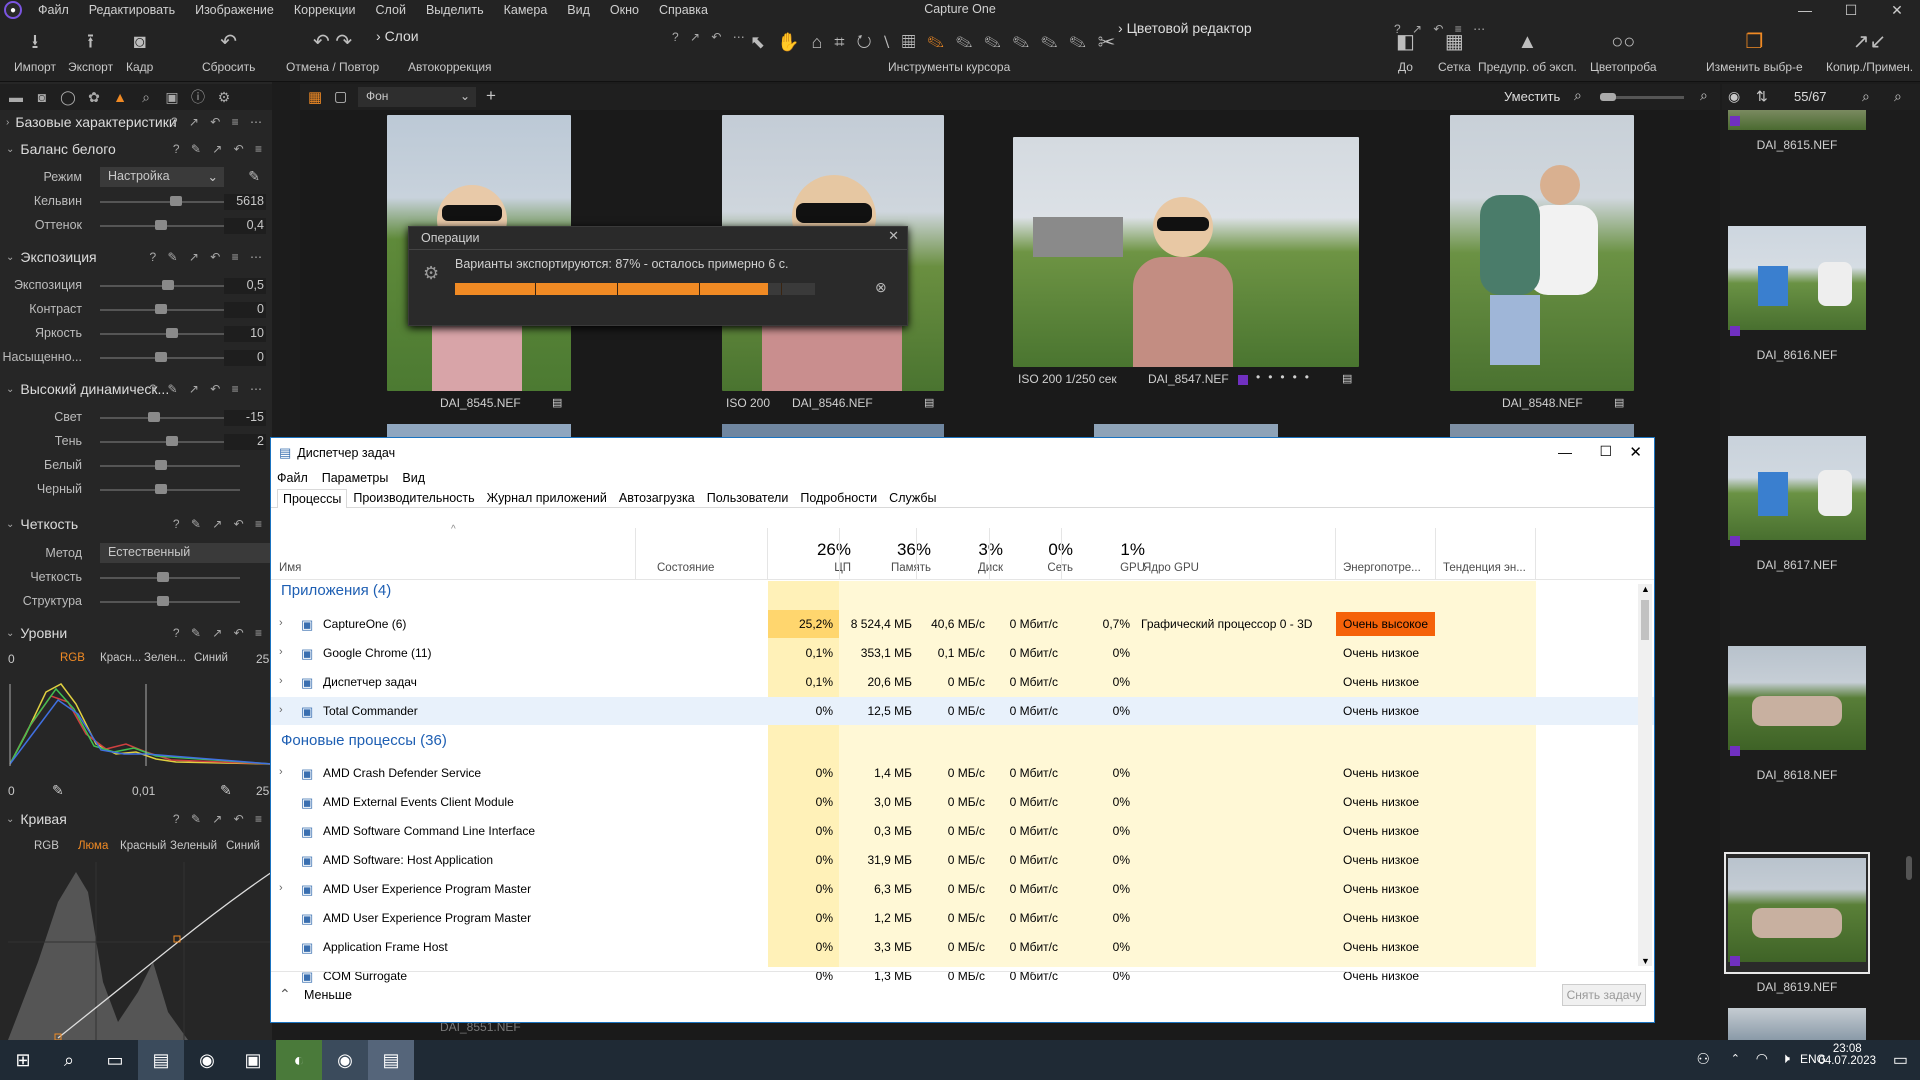 The image size is (1920, 1080). What do you see at coordinates (163, 601) in the screenshot?
I see `structure-slider` at bounding box center [163, 601].